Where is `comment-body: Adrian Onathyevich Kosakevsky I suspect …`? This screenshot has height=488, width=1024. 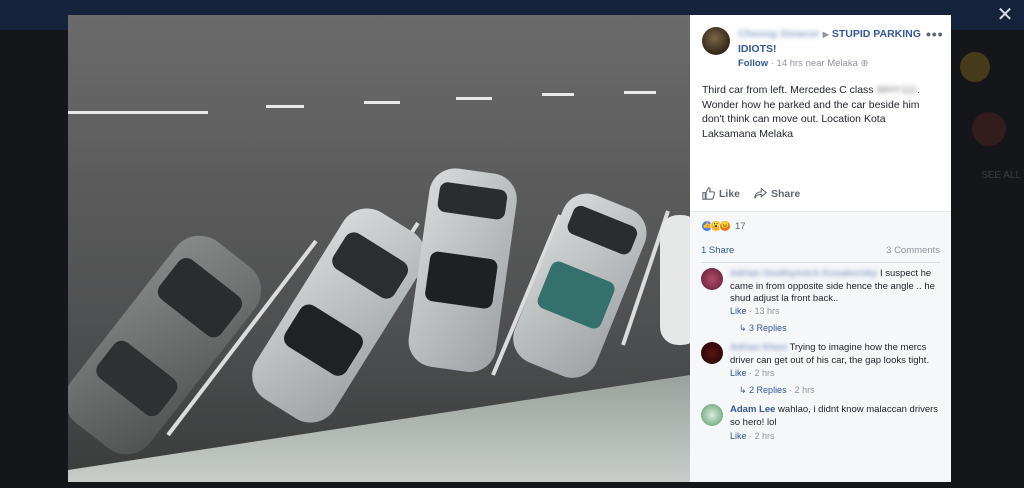
comment-body: Adrian Onathyevich Kosakevsky I suspect … is located at coordinates (835, 287).